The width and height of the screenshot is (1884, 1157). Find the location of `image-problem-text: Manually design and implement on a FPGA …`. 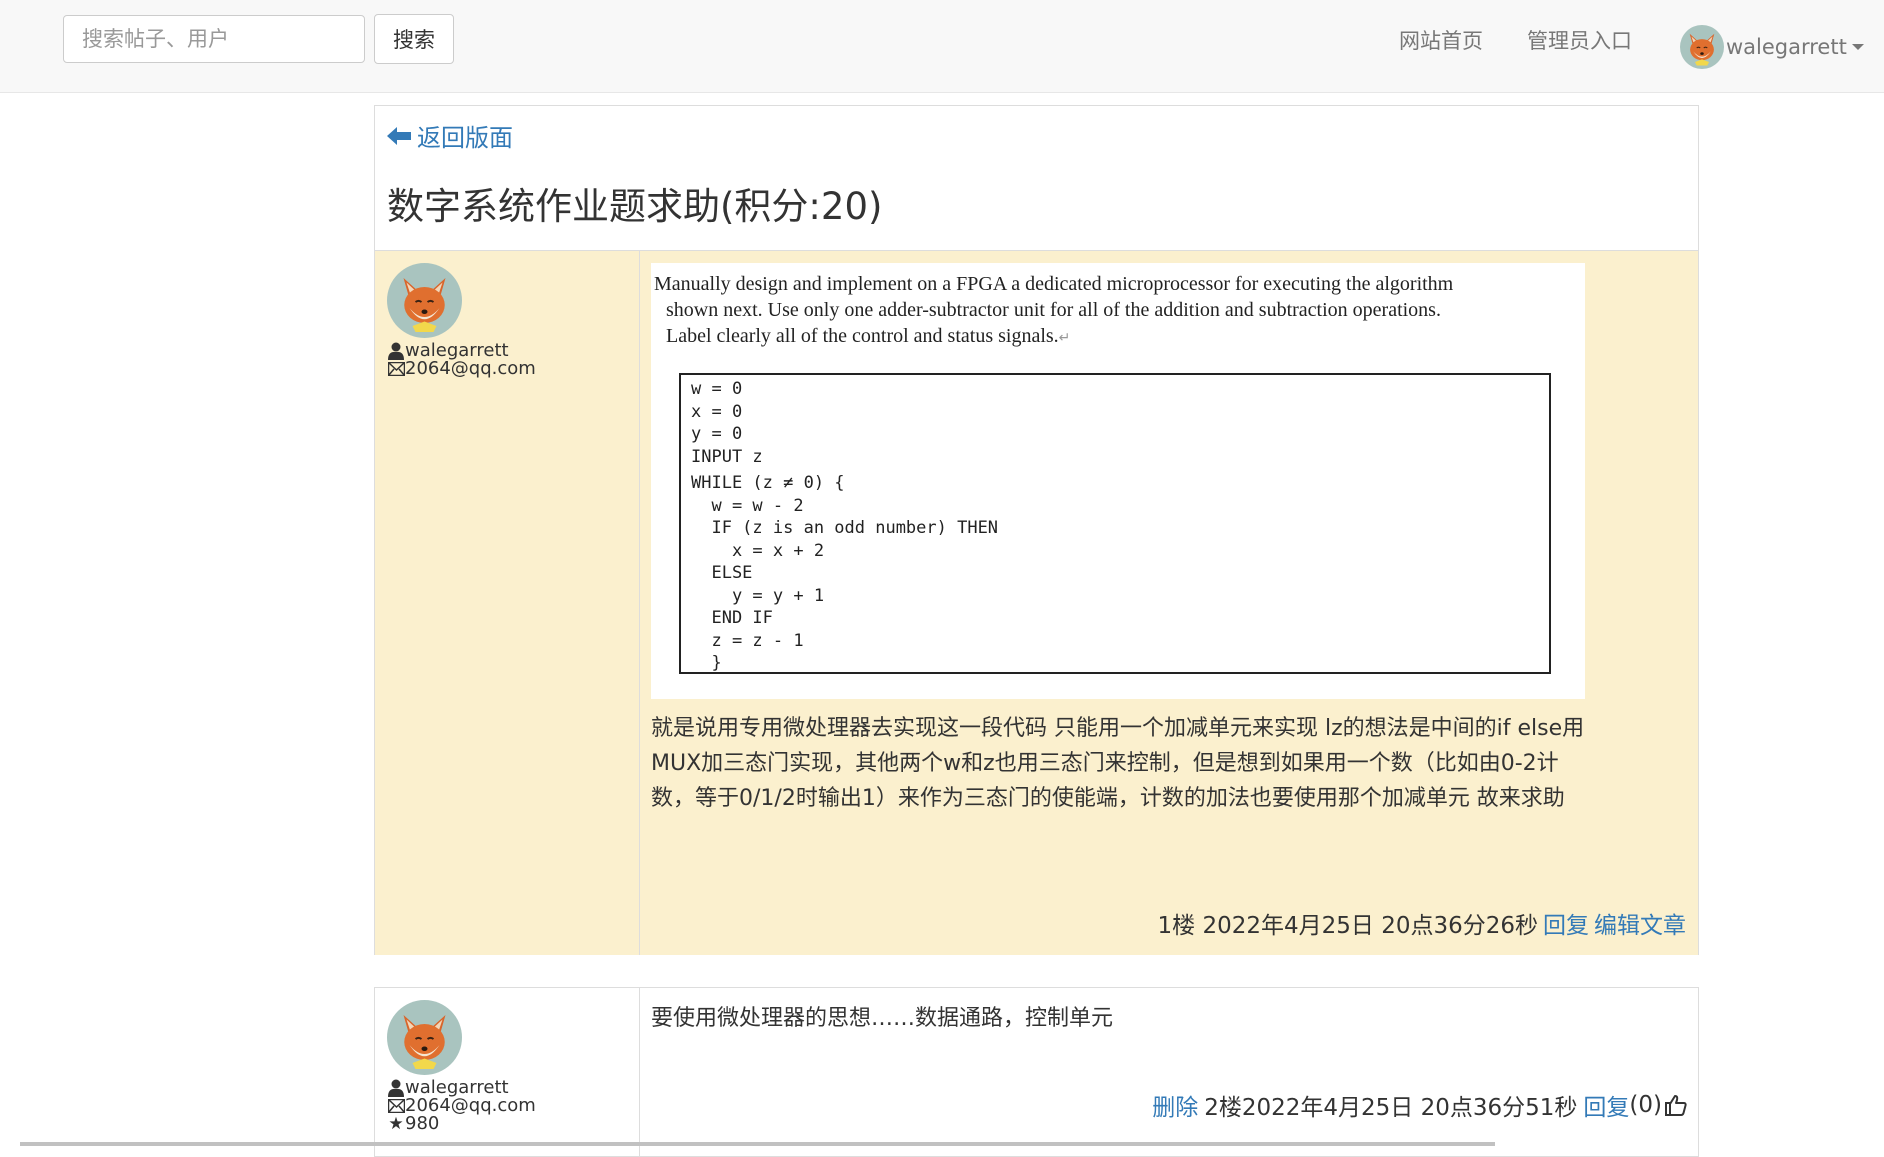

image-problem-text: Manually design and implement on a FPGA … is located at coordinates (1114, 311).